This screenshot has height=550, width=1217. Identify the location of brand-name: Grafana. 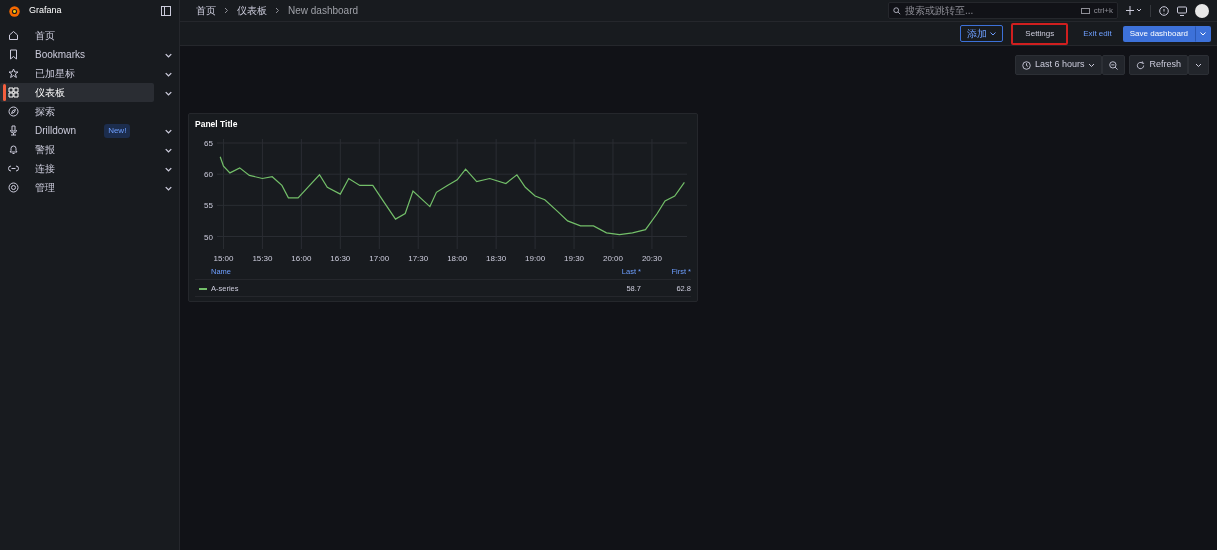
(45, 11).